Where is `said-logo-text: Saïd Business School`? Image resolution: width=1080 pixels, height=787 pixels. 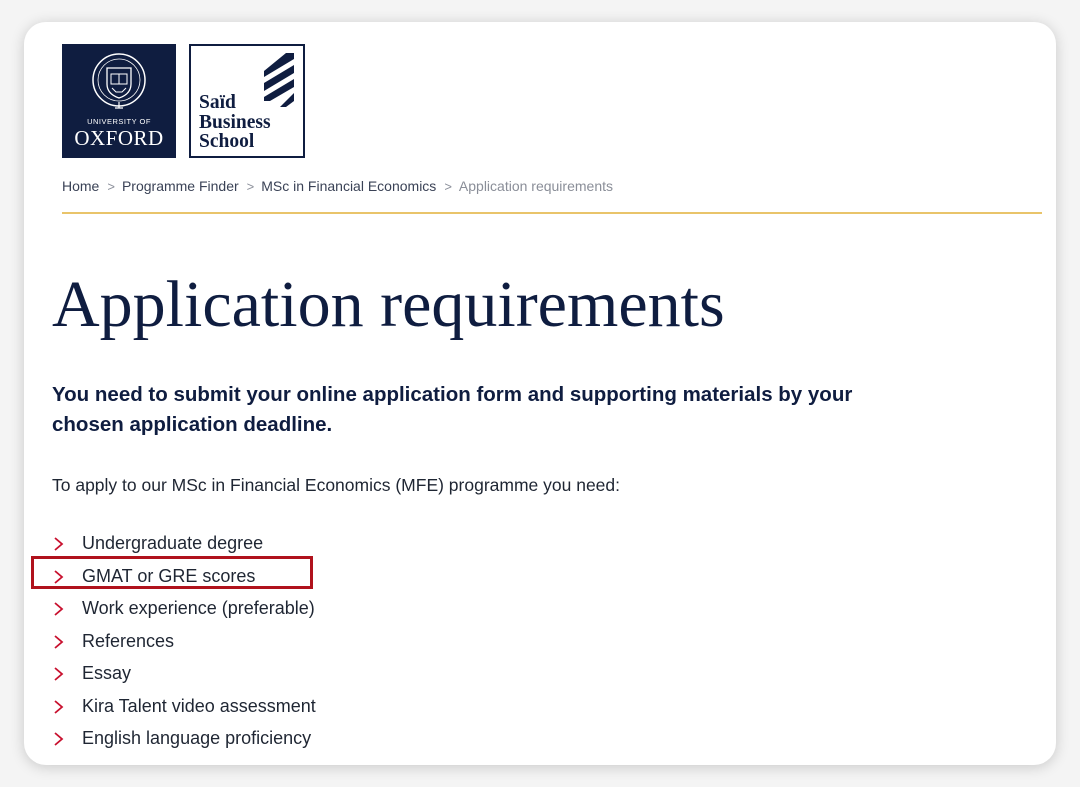
said-logo-text: Saïd Business School is located at coordinates (235, 122).